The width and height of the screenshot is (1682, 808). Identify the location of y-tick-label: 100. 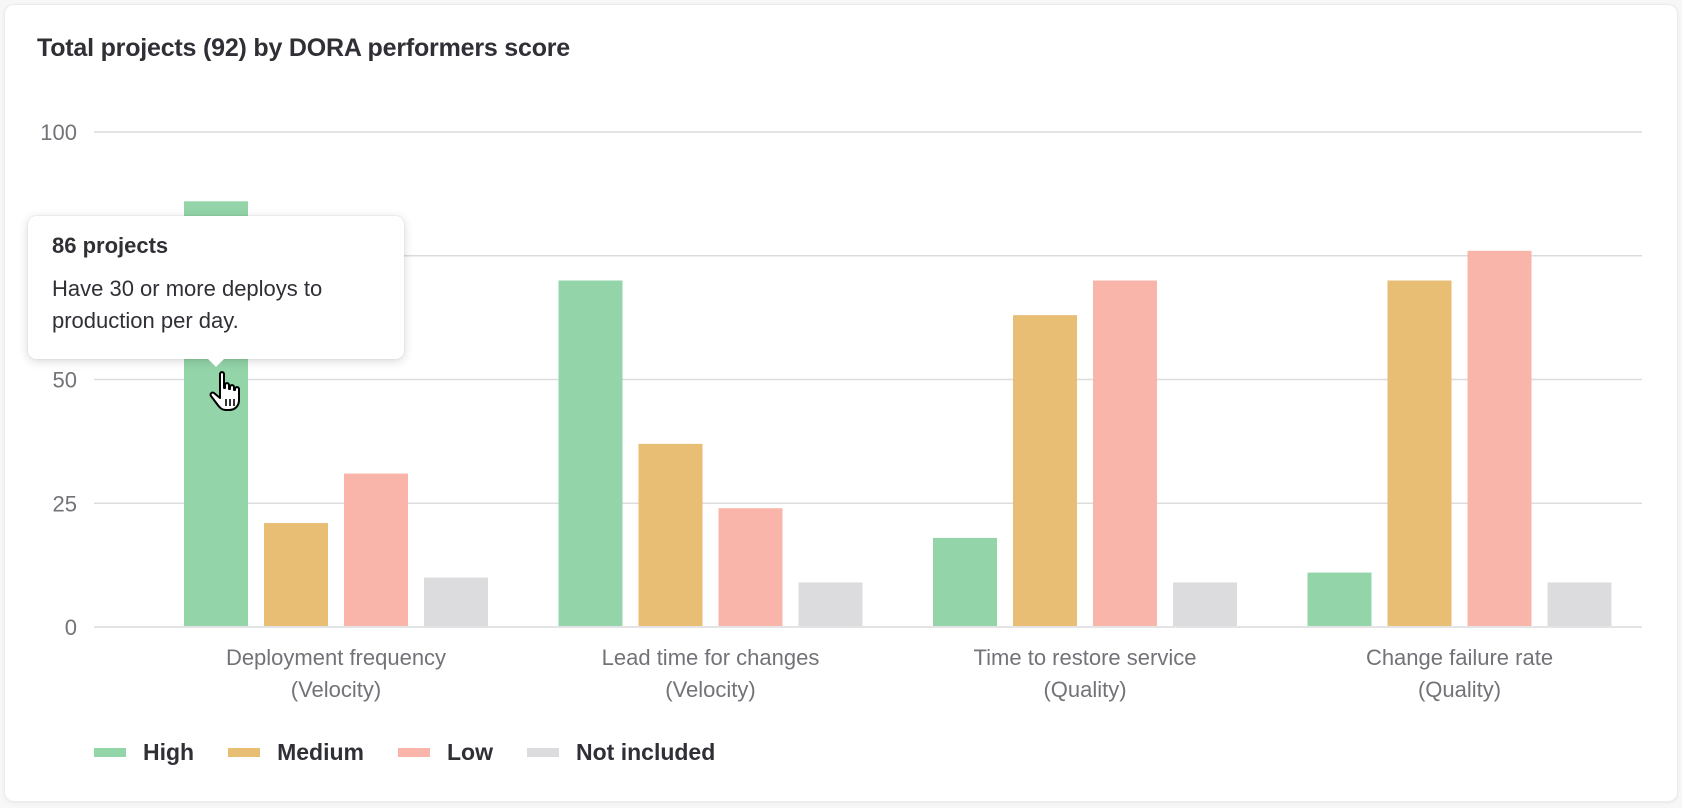
(58, 132).